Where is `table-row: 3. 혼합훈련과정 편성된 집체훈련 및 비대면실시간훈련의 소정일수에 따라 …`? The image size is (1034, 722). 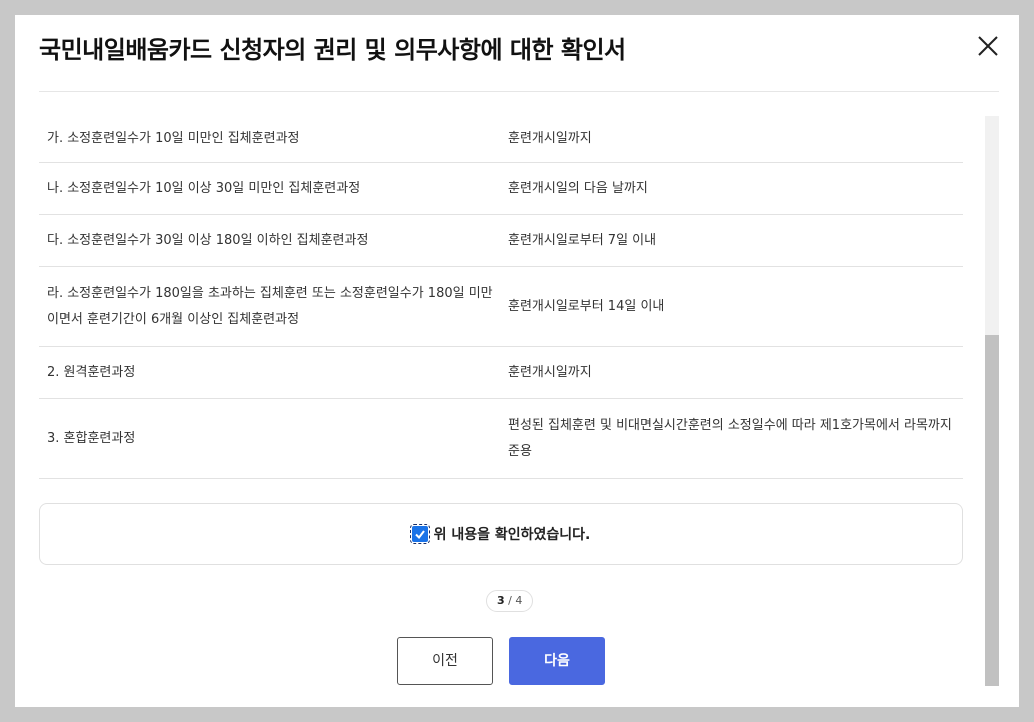 table-row: 3. 혼합훈련과정 편성된 집체훈련 및 비대면실시간훈련의 소정일수에 따라 … is located at coordinates (501, 439).